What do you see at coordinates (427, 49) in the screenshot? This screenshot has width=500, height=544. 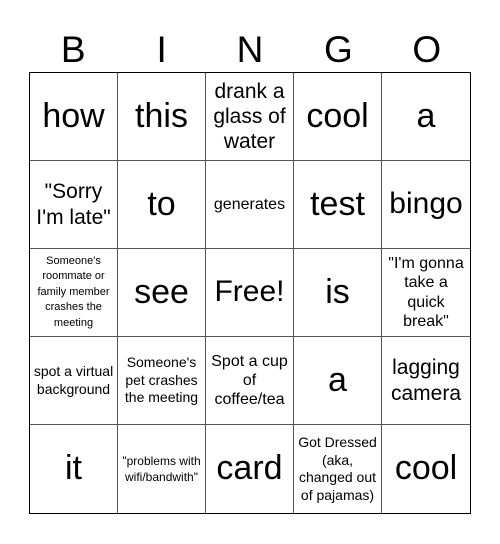 I see `header-letter-o: O` at bounding box center [427, 49].